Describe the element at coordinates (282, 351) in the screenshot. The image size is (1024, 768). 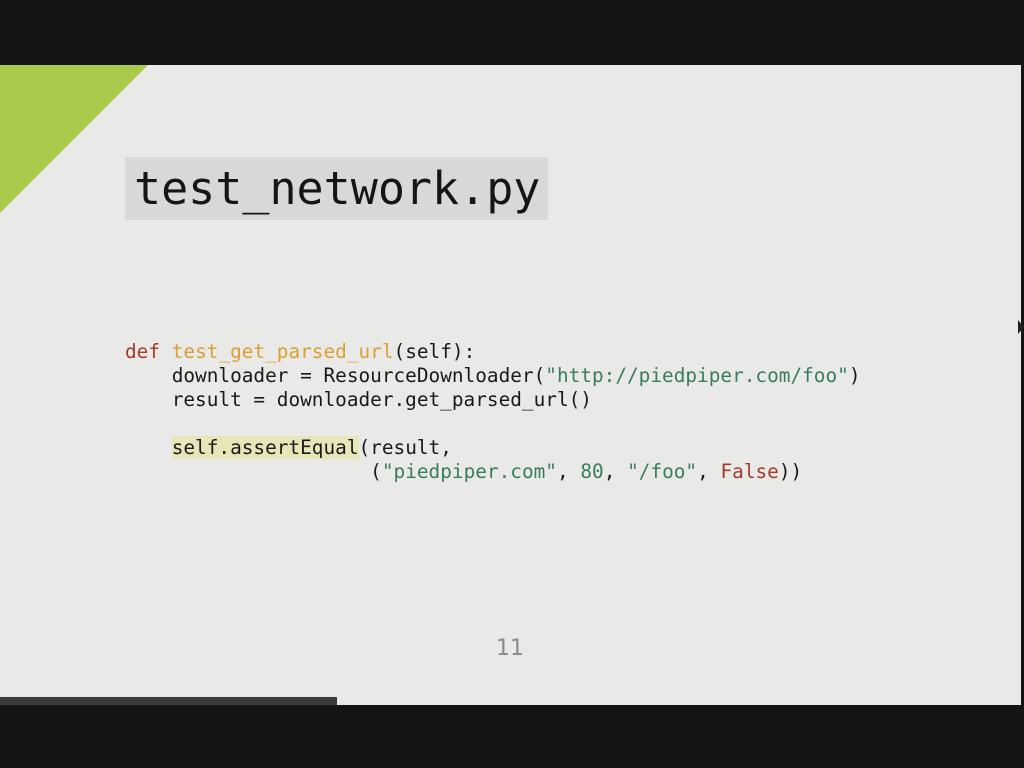
I see `code-function-name: test_get_parsed_url` at that location.